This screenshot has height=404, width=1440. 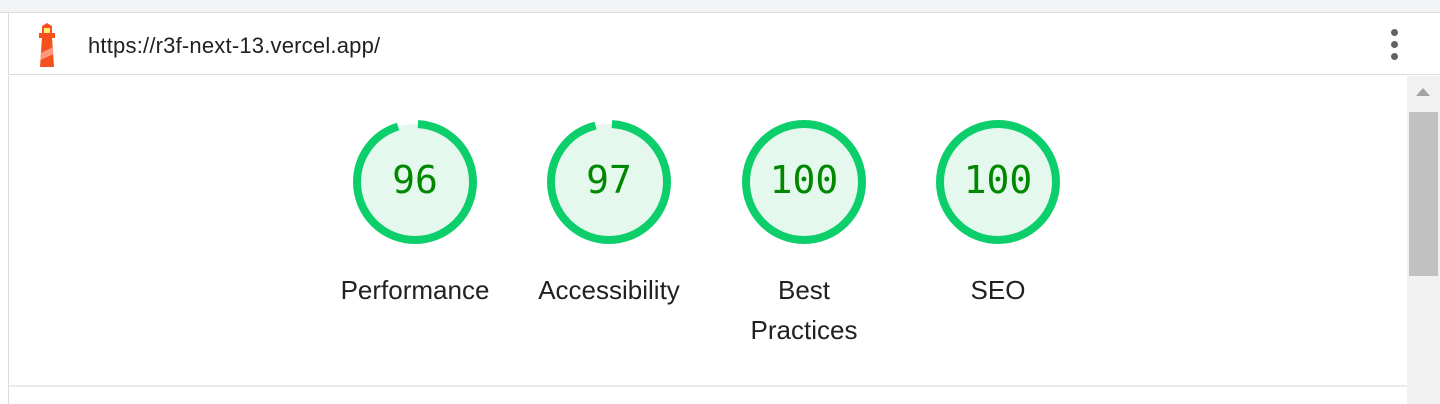 I want to click on vertical-scrollbar, so click(x=1423, y=240).